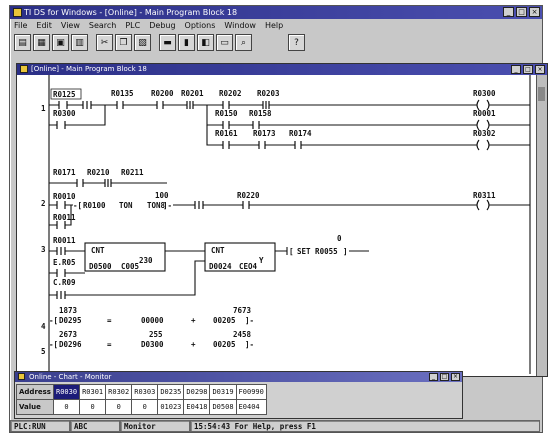  Describe the element at coordinates (197, 392) in the screenshot. I see `address-cell: D0298` at that location.